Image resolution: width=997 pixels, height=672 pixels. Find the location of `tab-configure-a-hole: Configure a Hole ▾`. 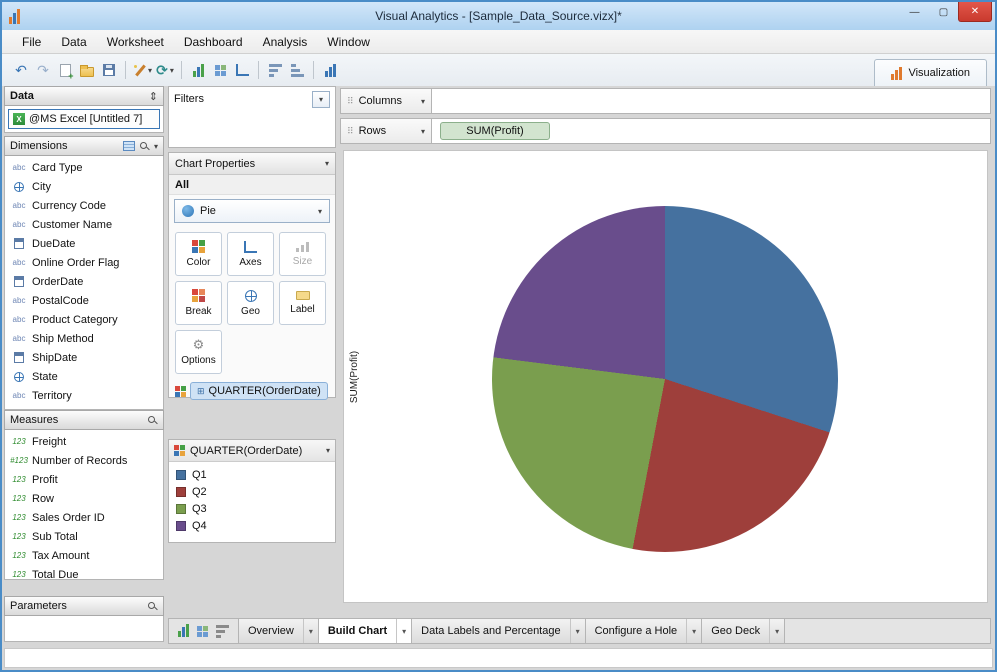

tab-configure-a-hole: Configure a Hole ▾ is located at coordinates (644, 631).